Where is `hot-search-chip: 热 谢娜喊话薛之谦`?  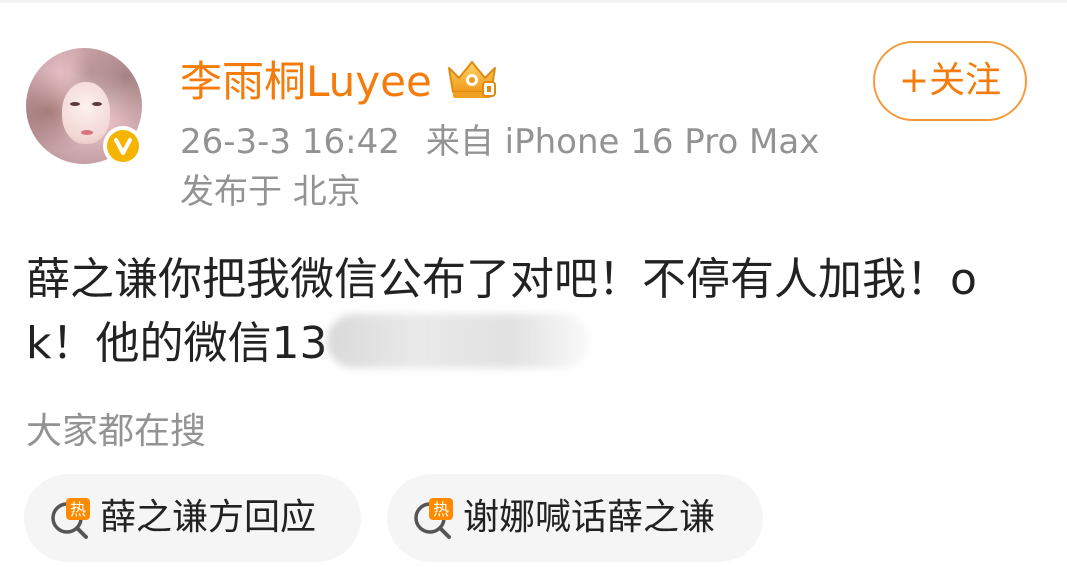 hot-search-chip: 热 谢娜喊话薛之谦 is located at coordinates (575, 518).